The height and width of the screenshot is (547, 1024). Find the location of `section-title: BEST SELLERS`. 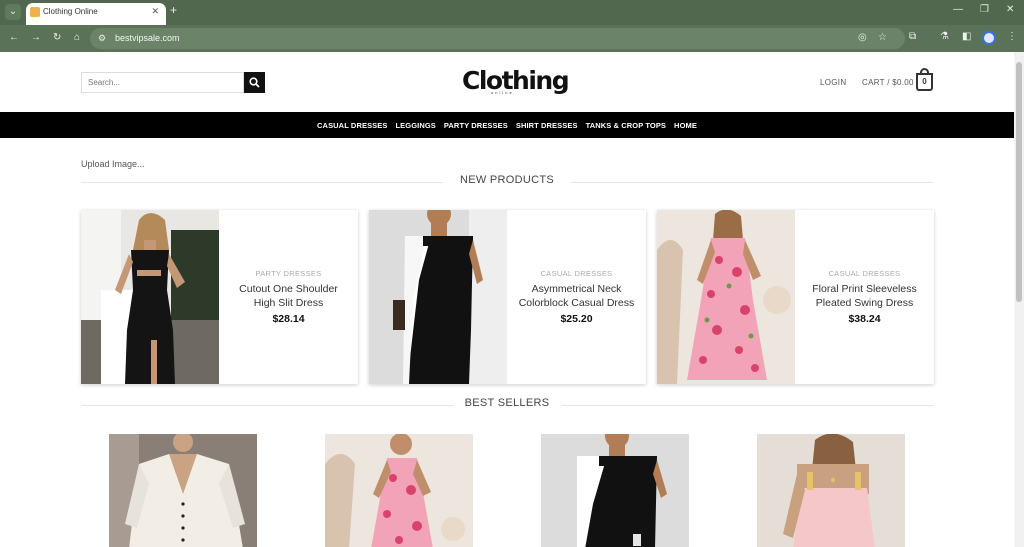

section-title: BEST SELLERS is located at coordinates (507, 403).